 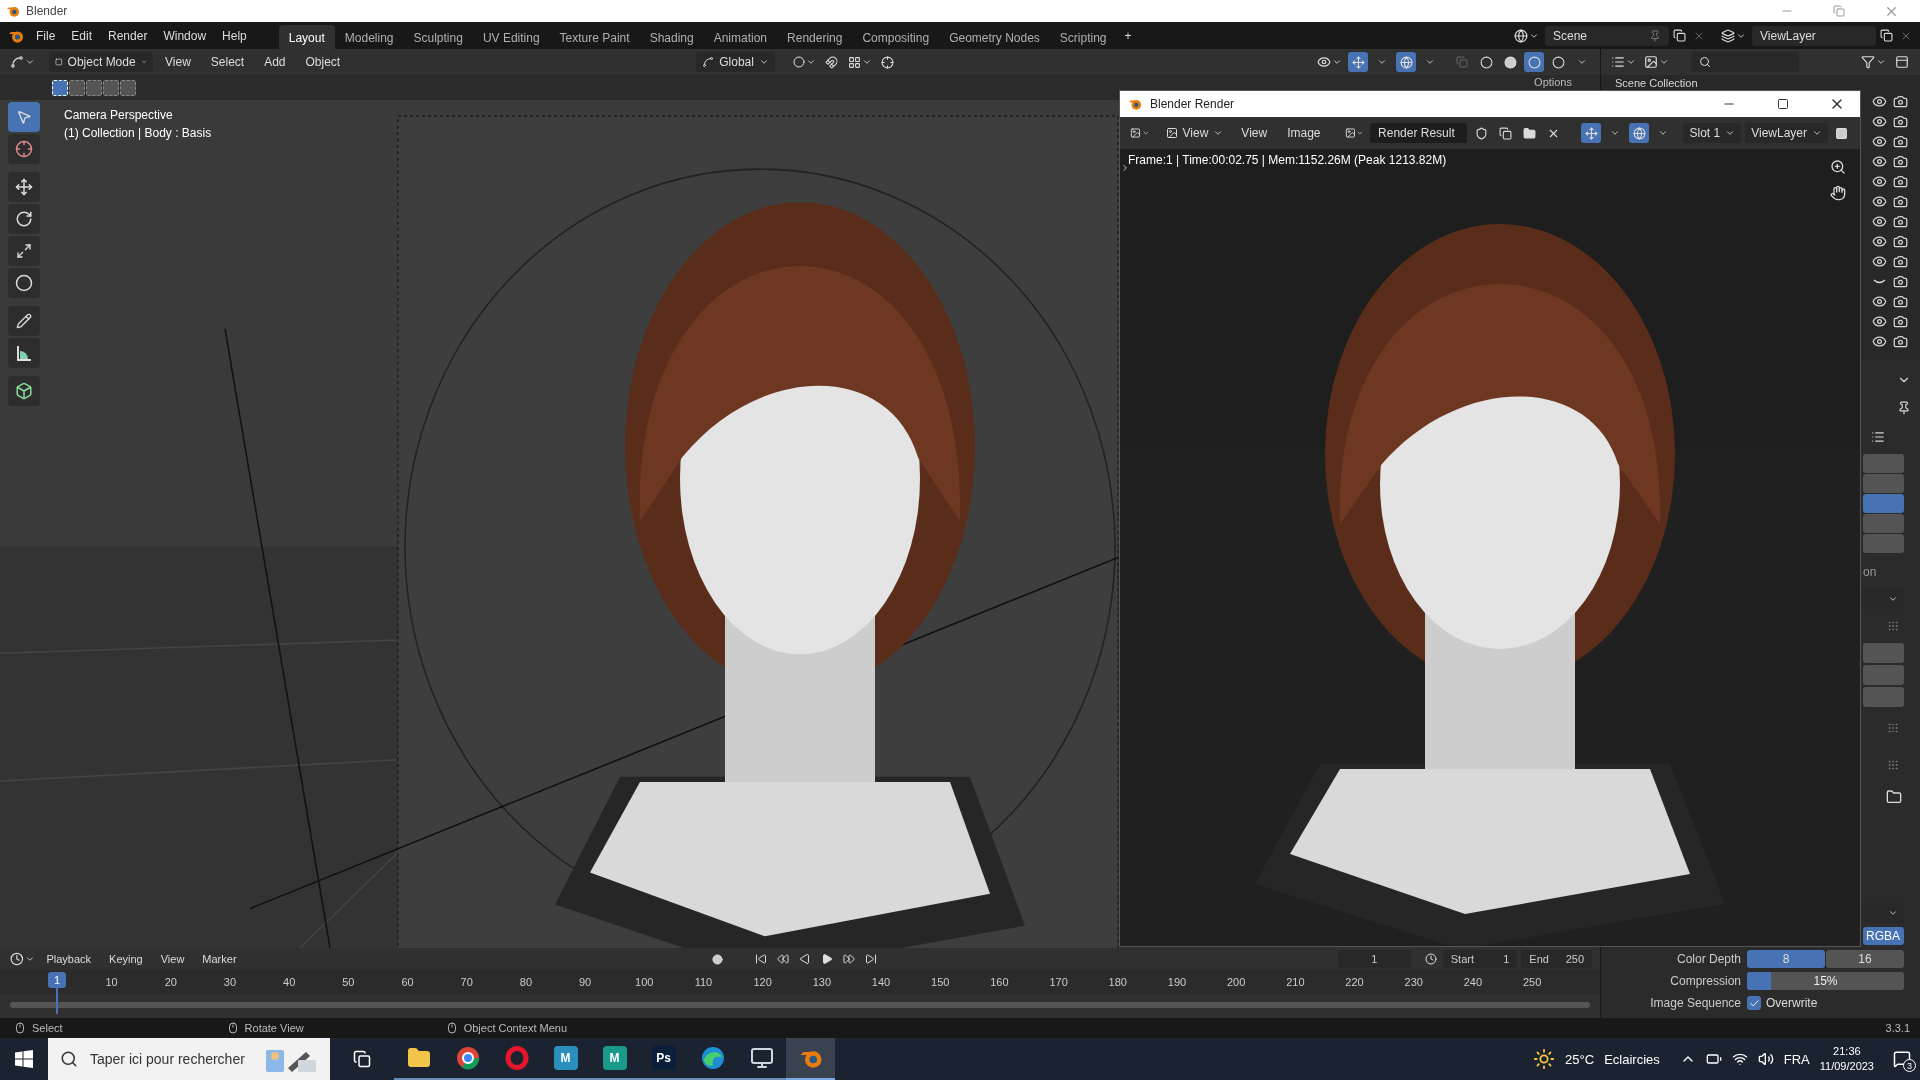 I want to click on frame-number: 210, so click(x=1295, y=982).